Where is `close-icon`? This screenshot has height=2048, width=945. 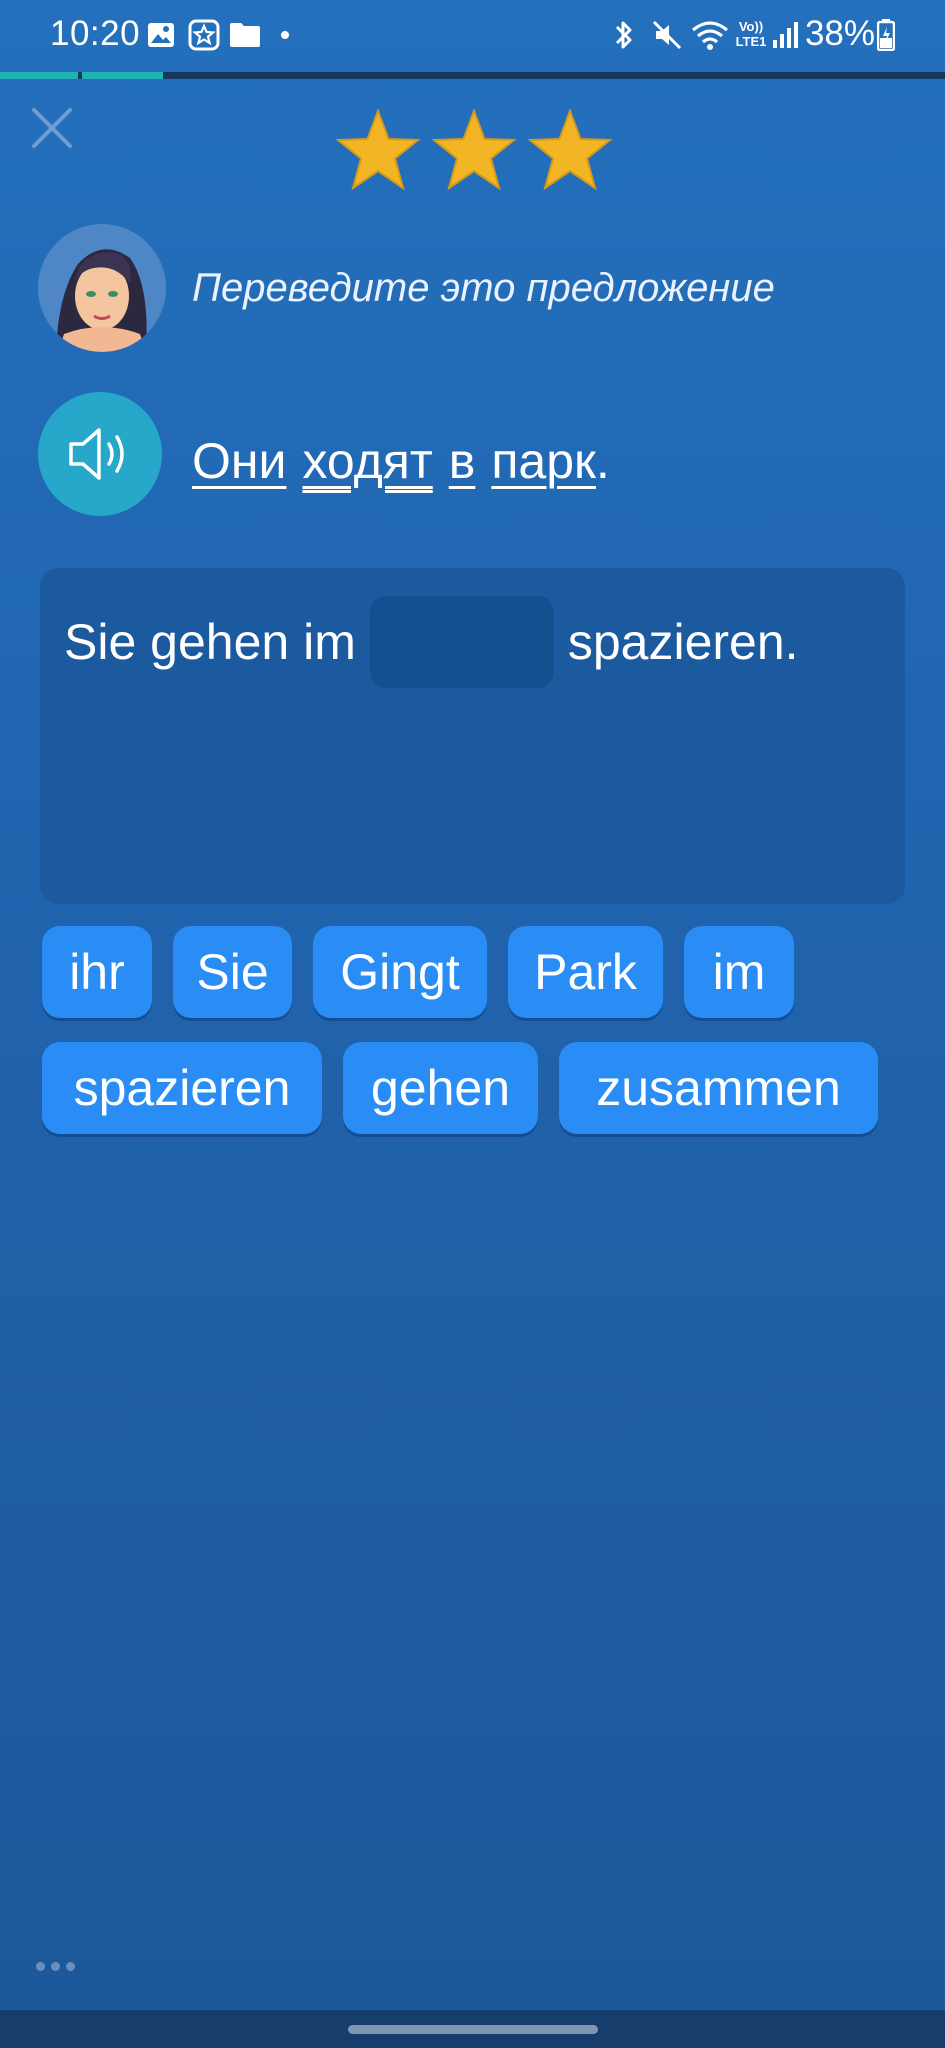 close-icon is located at coordinates (52, 128).